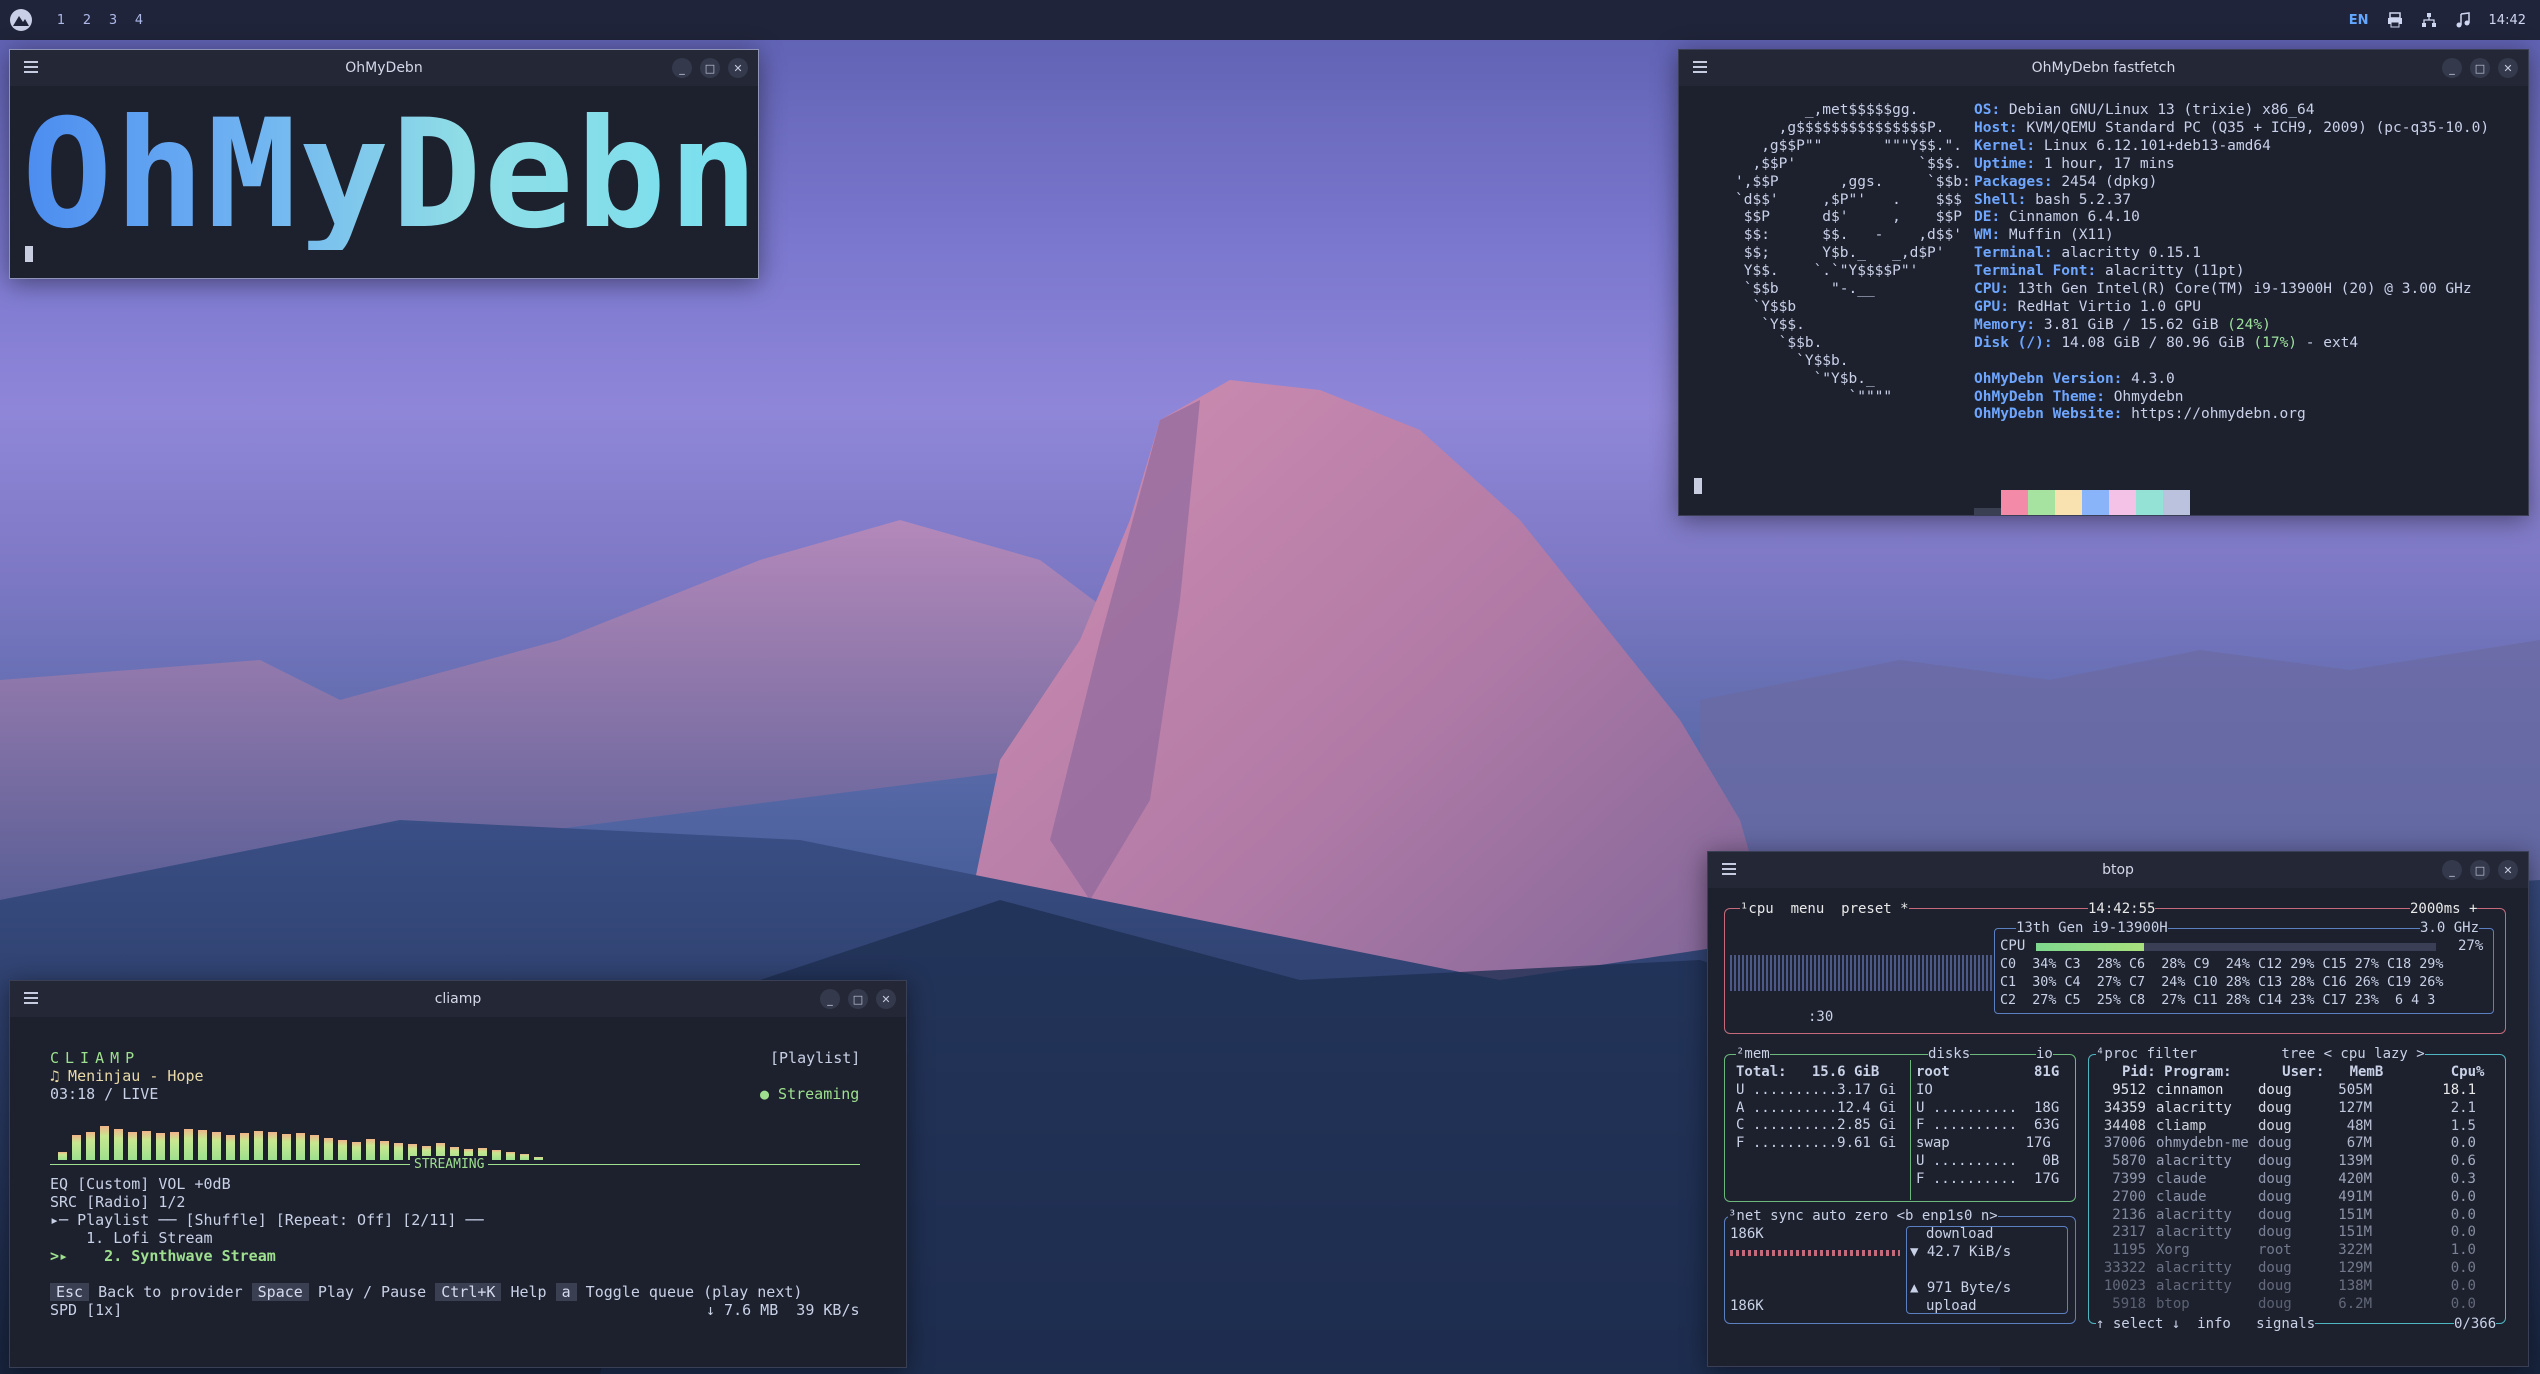  What do you see at coordinates (87, 20) in the screenshot?
I see `workspace-2: 2` at bounding box center [87, 20].